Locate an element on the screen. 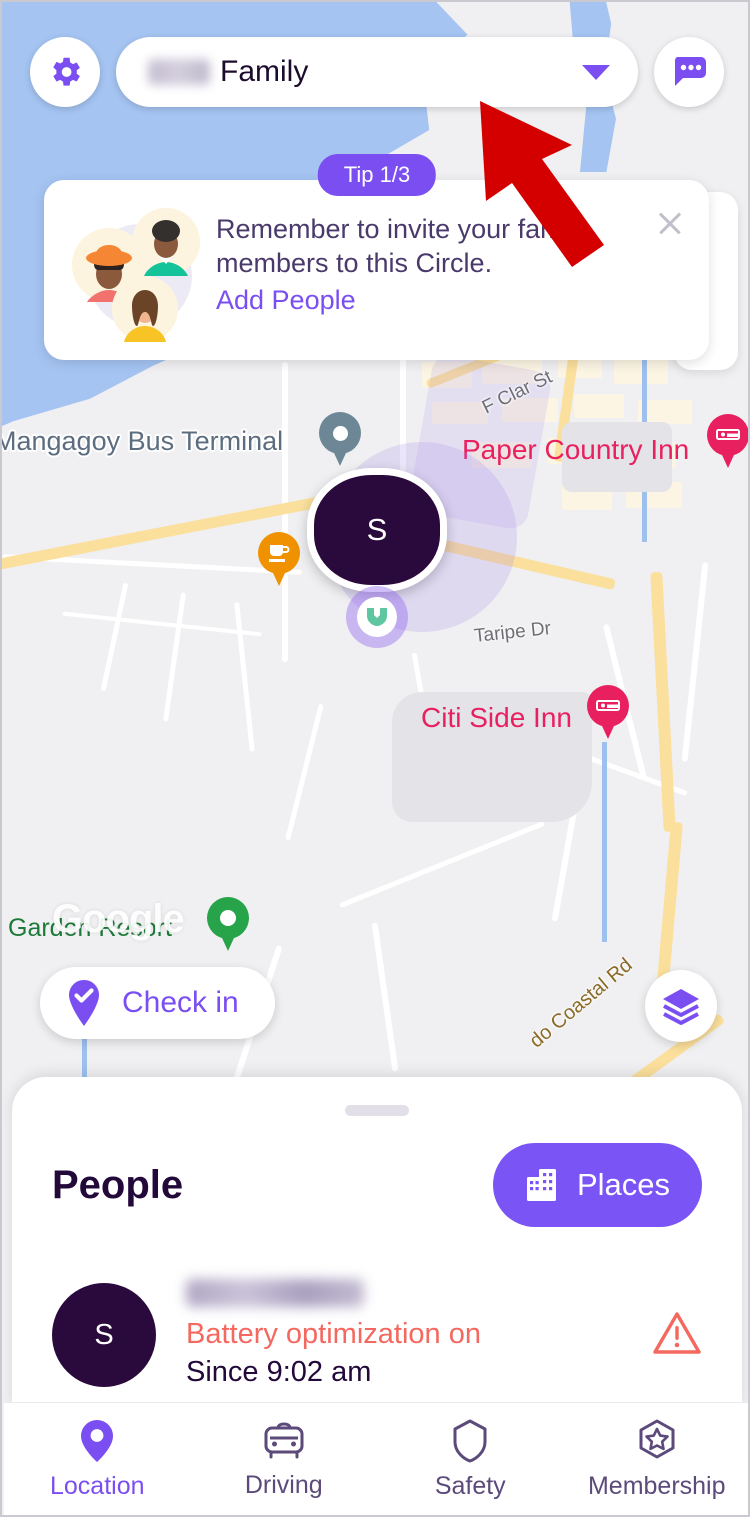  person-list-item: S Battery optimization on Since 9:02 am is located at coordinates (377, 1343).